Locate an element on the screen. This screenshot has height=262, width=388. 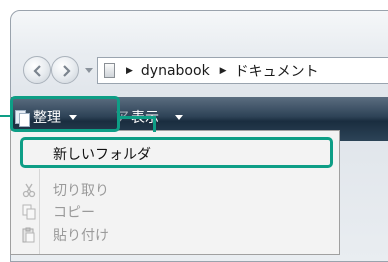
menu-item-label: 切り取り is located at coordinates (81, 190).